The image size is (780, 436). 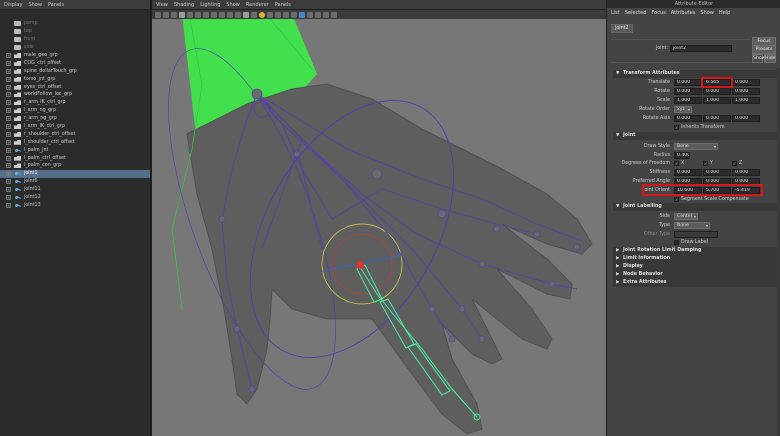 What do you see at coordinates (707, 13) in the screenshot?
I see `ae-menu-show: Show` at bounding box center [707, 13].